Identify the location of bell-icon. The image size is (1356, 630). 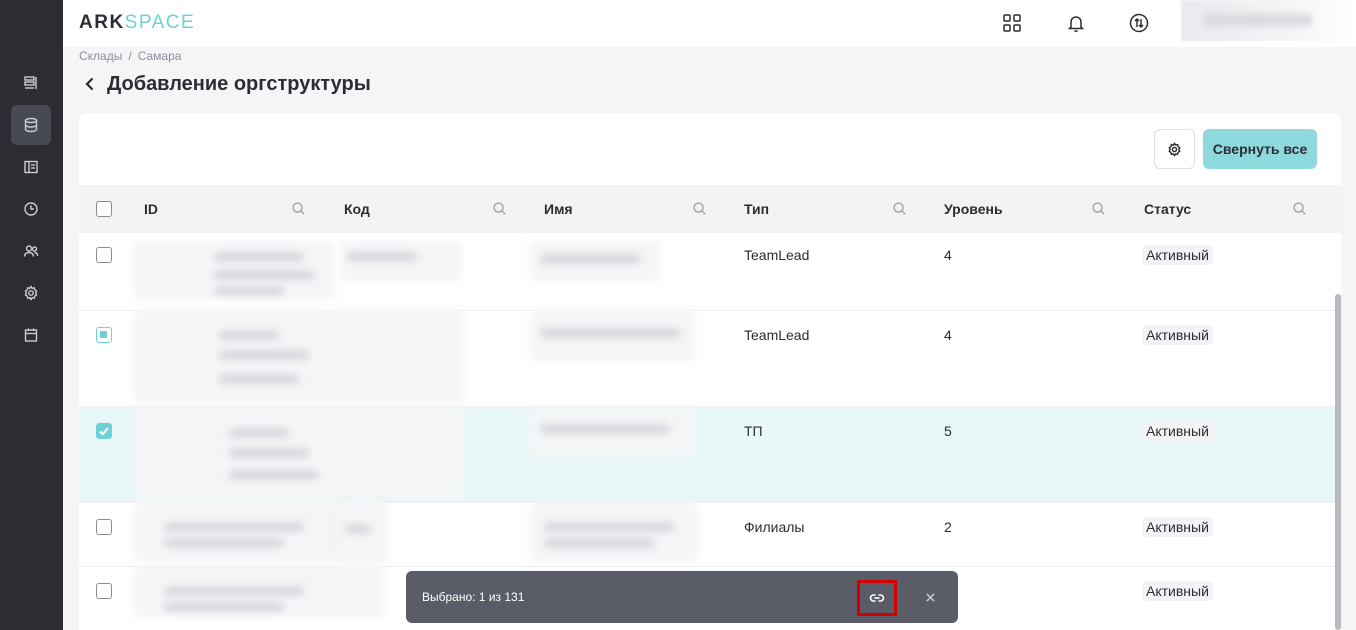
(1076, 24).